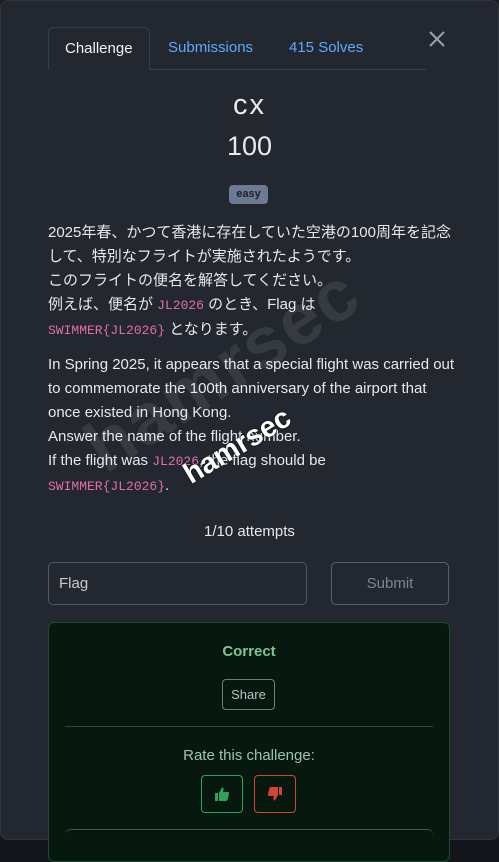 This screenshot has width=499, height=862. Describe the element at coordinates (437, 39) in the screenshot. I see `close-icon` at that location.